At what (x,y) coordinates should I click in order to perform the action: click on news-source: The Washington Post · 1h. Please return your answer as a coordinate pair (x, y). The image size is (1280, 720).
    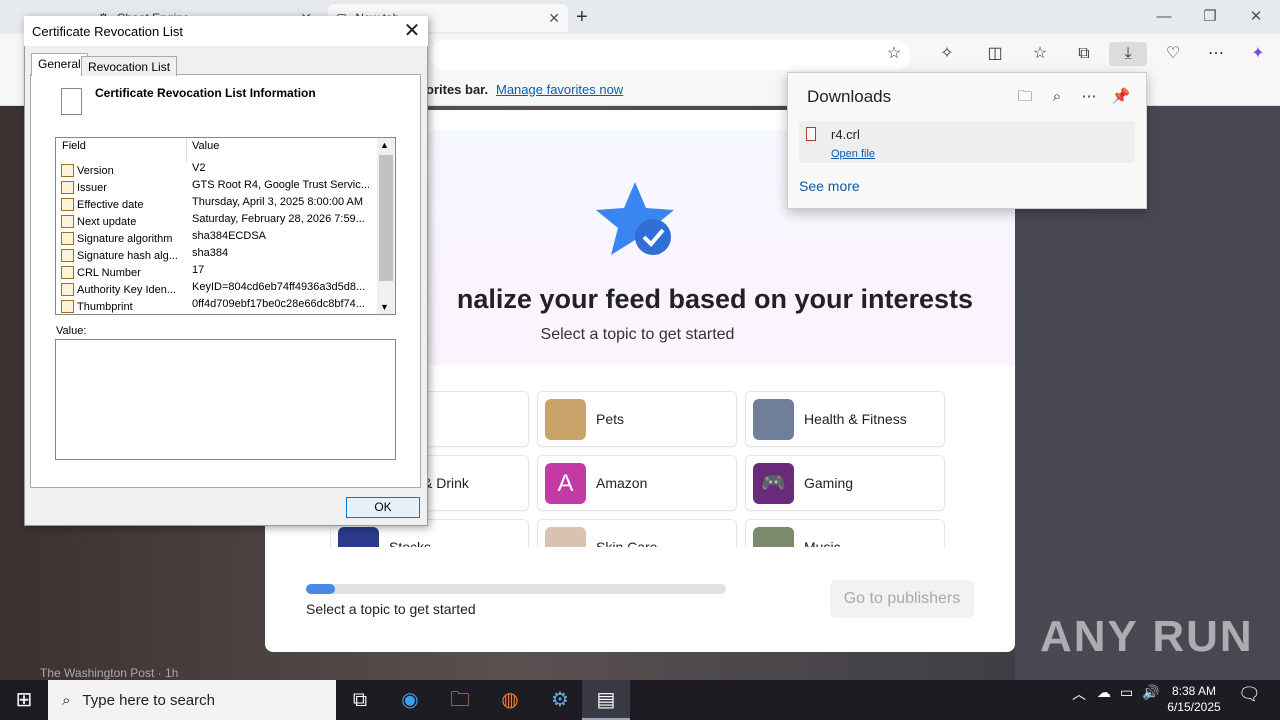
    Looking at the image, I should click on (109, 673).